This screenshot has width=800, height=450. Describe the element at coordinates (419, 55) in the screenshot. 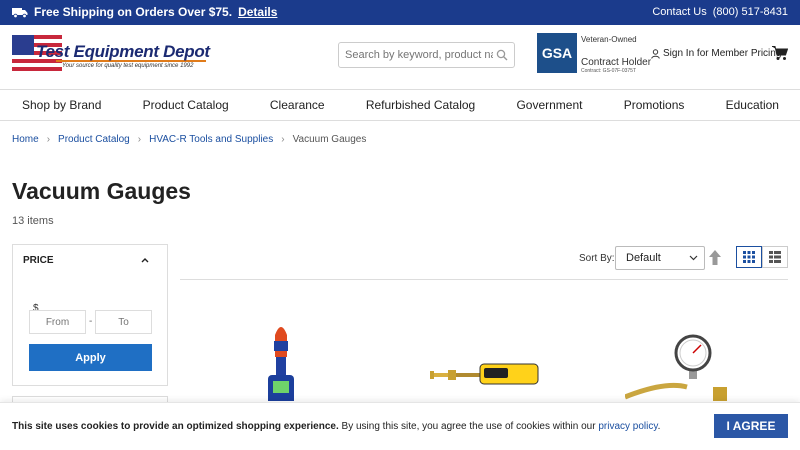

I see `search-input` at that location.